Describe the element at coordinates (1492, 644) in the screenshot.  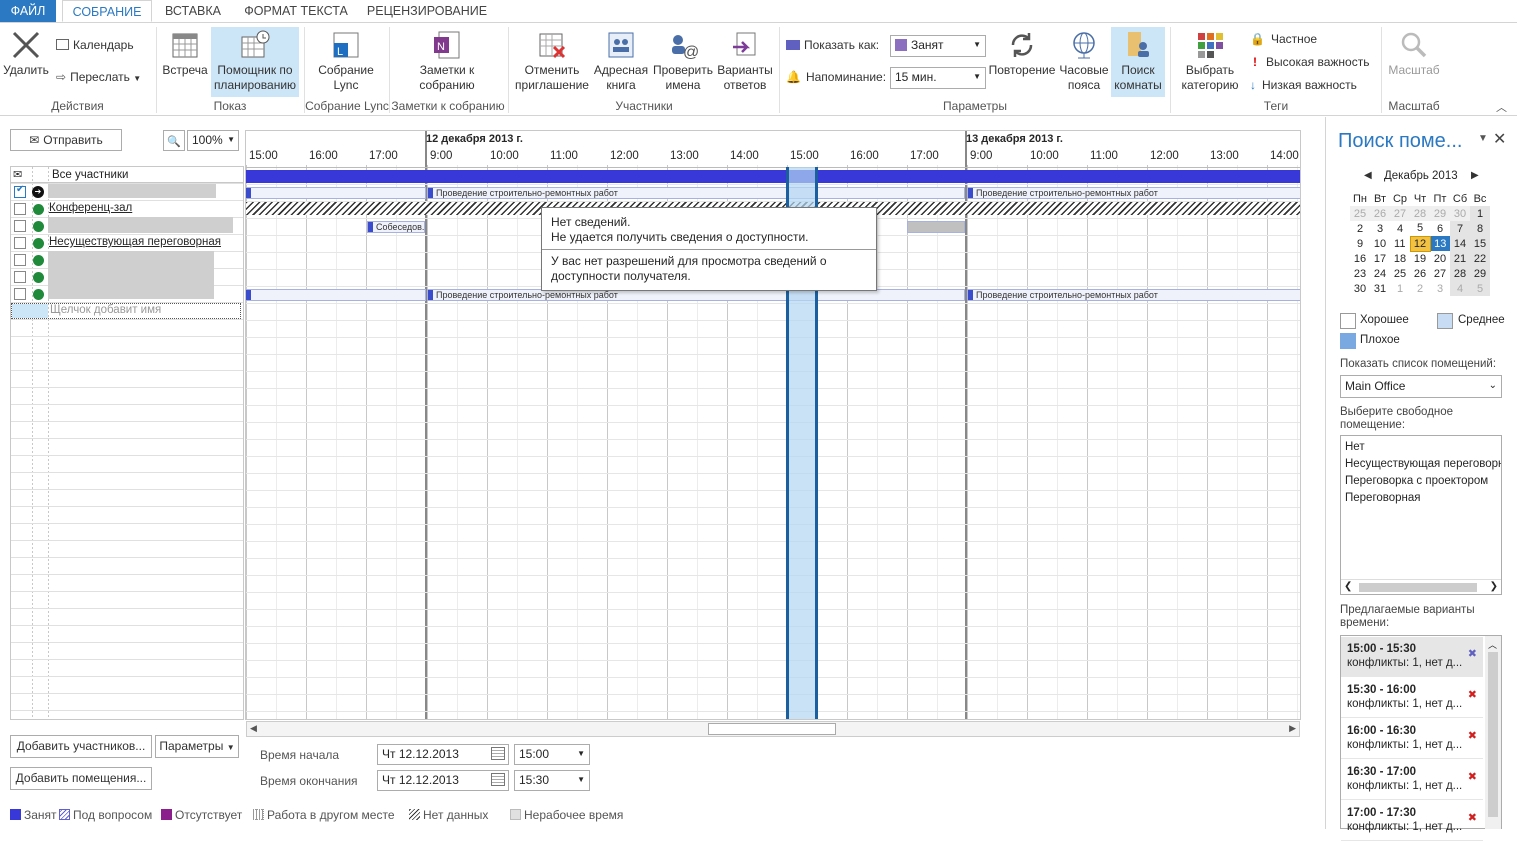
I see `scroll-up-icon: ︿` at that location.